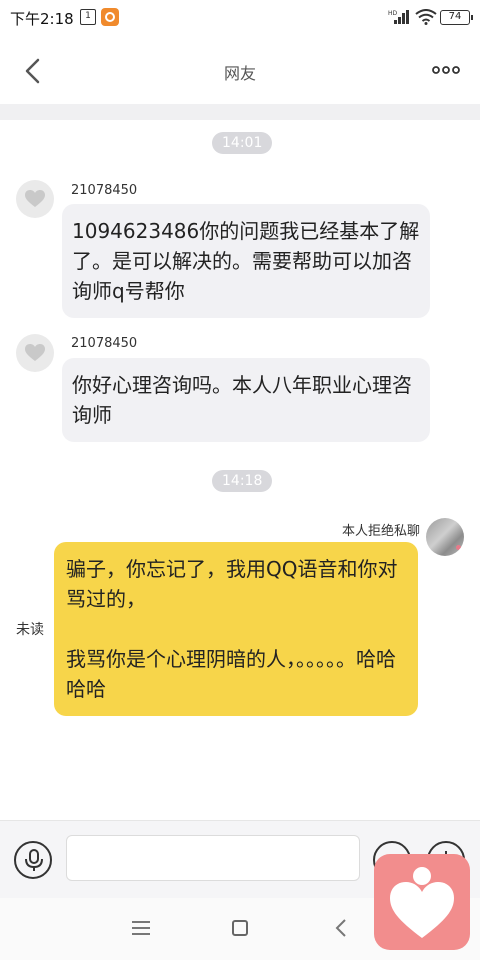 The image size is (480, 960). What do you see at coordinates (88, 17) in the screenshot?
I see `calendar-icon: 1` at bounding box center [88, 17].